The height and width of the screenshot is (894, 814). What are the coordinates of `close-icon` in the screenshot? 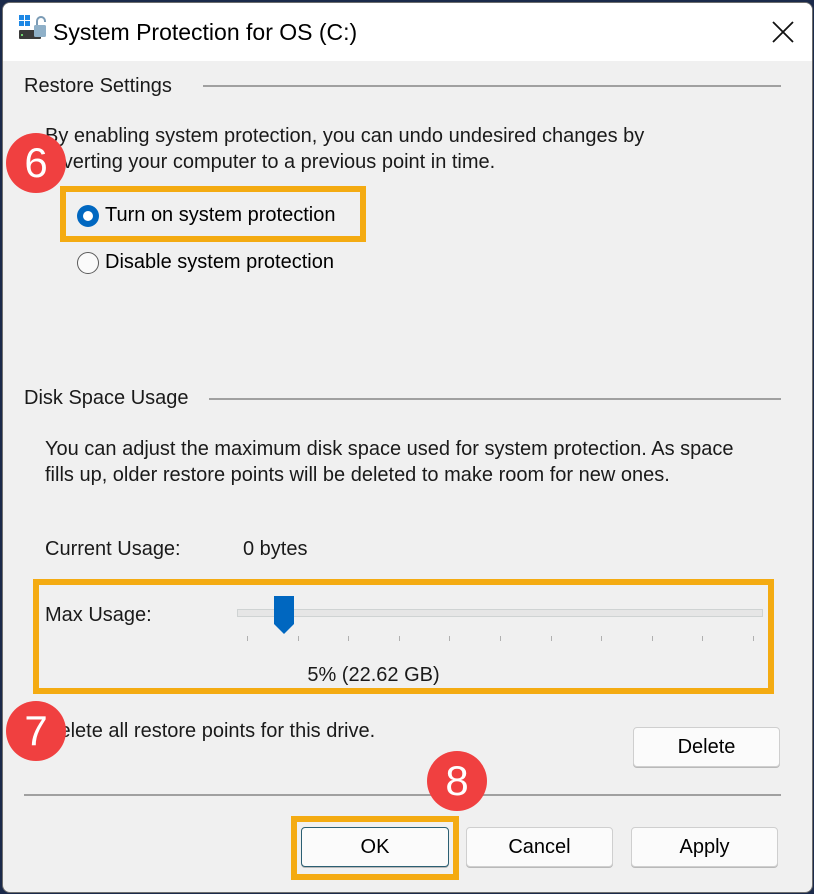 It's located at (783, 32).